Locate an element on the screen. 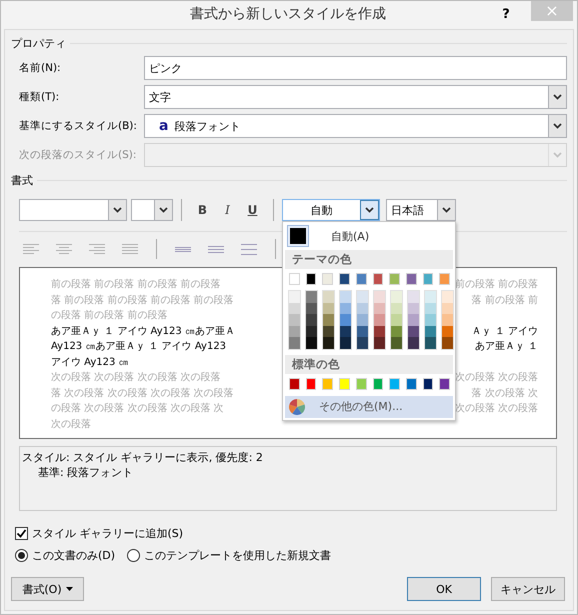 This screenshot has width=578, height=615. color-wheel-icon is located at coordinates (297, 406).